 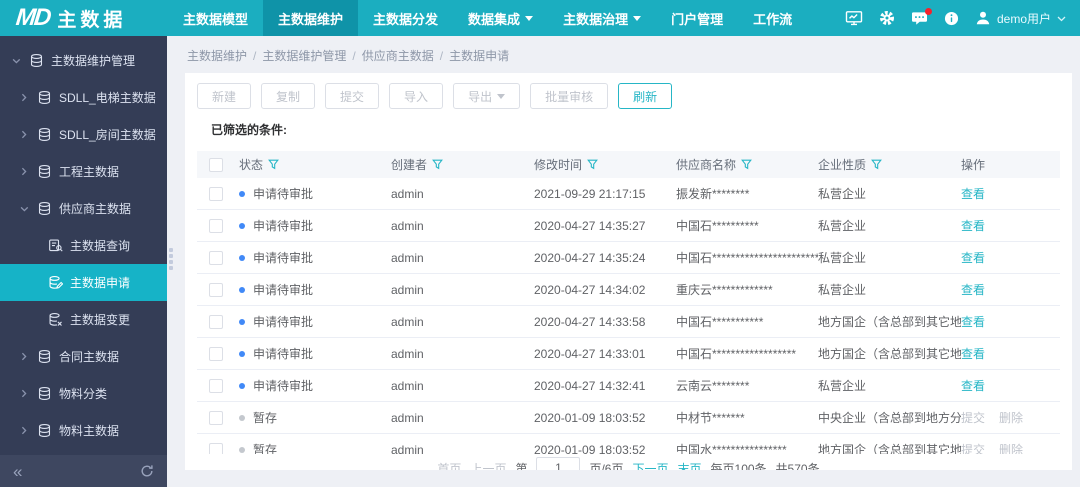 What do you see at coordinates (83, 171) in the screenshot?
I see `sidebar-item: 工程主数据` at bounding box center [83, 171].